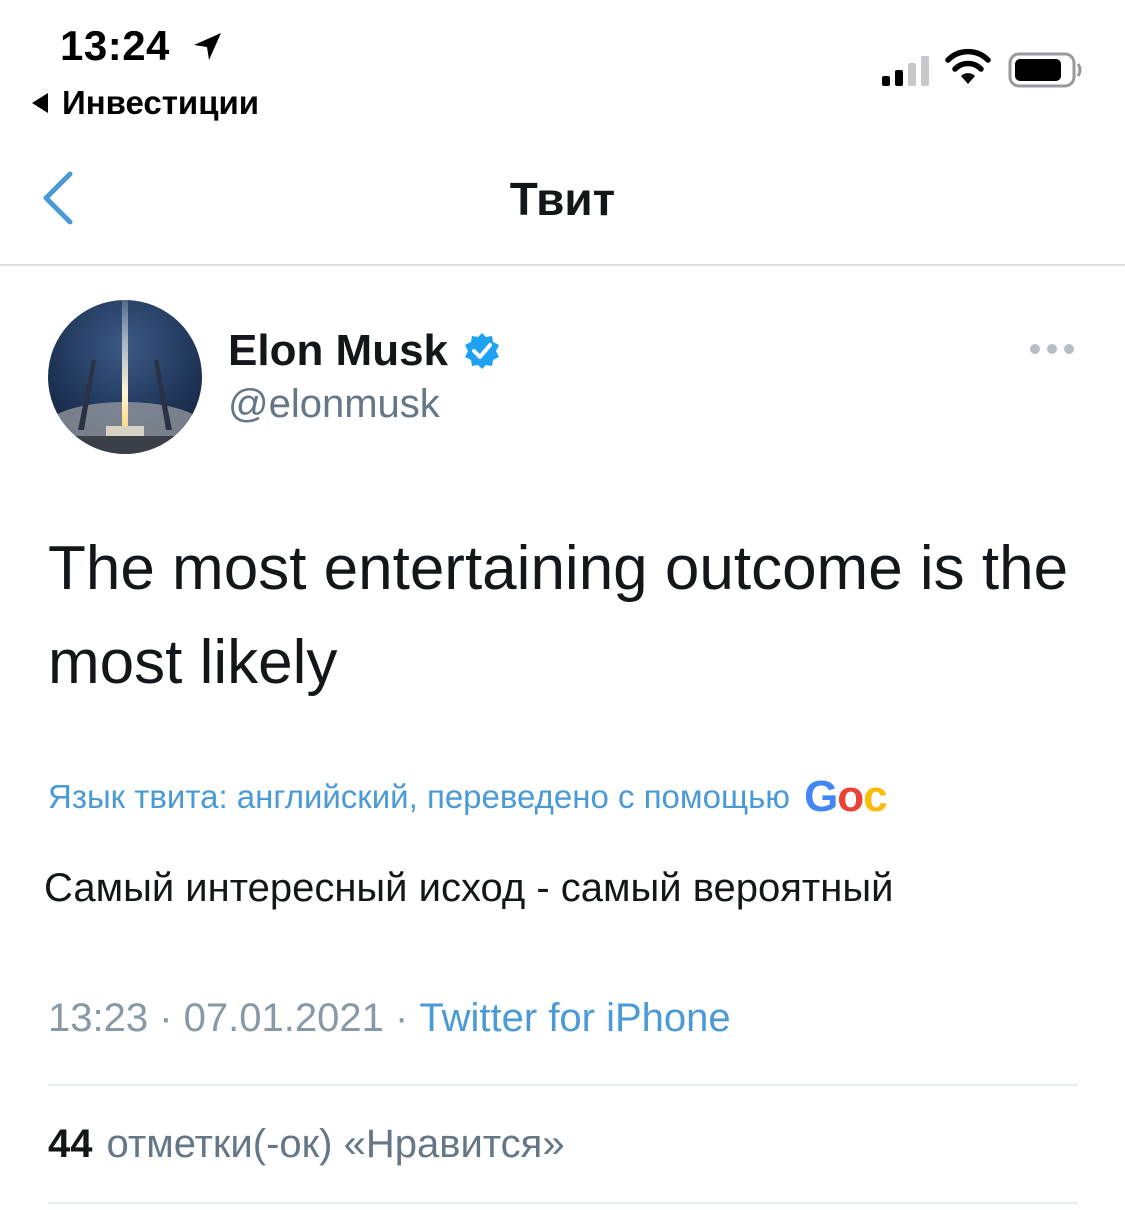  I want to click on tweet-meta: 13:23 · 07.01.2021 · Twitter for iPhone, so click(389, 1018).